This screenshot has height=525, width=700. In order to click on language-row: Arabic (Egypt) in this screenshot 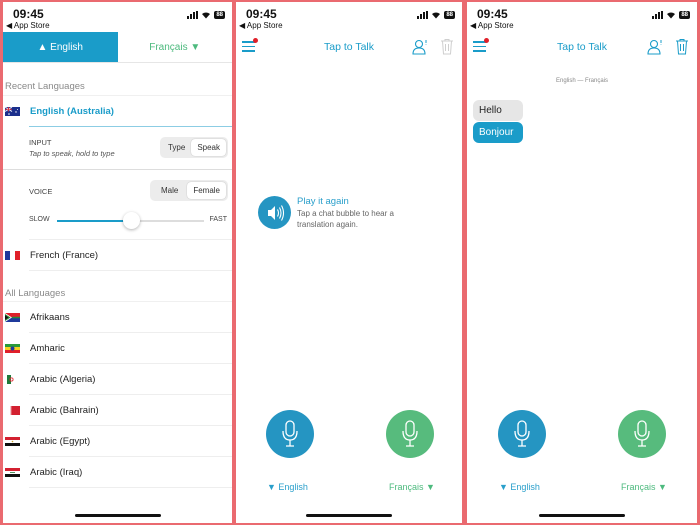, I will do `click(117, 441)`.